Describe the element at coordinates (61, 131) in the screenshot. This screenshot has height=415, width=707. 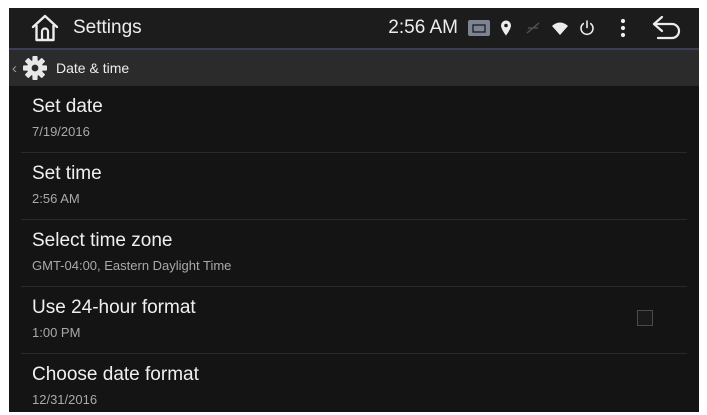
I see `setting-value: 7/19/2016` at that location.